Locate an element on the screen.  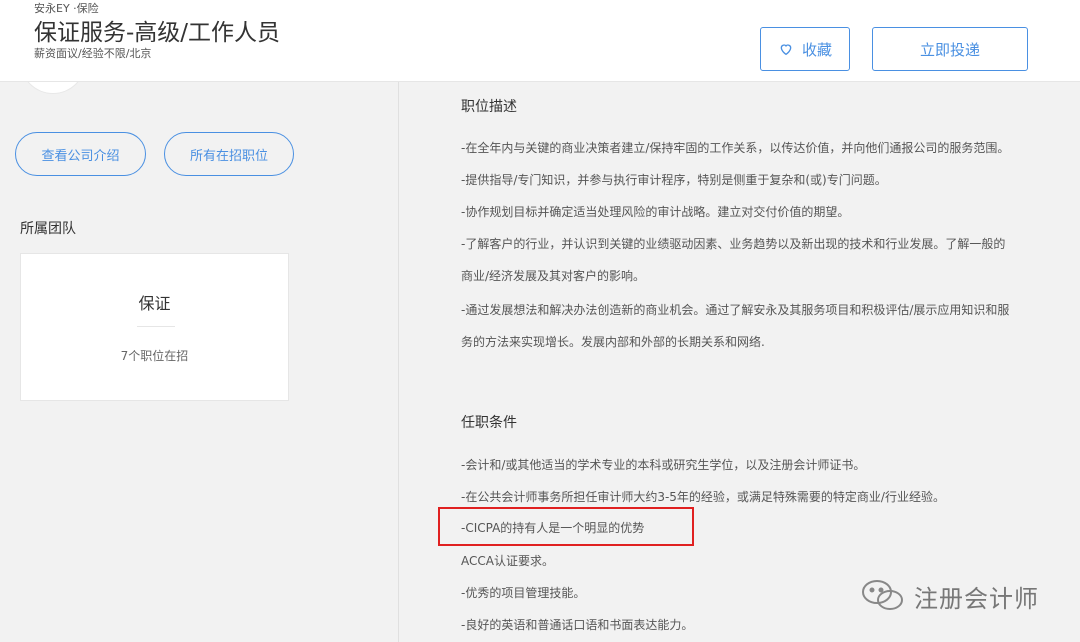
description-title: 职位描述 is located at coordinates (489, 107).